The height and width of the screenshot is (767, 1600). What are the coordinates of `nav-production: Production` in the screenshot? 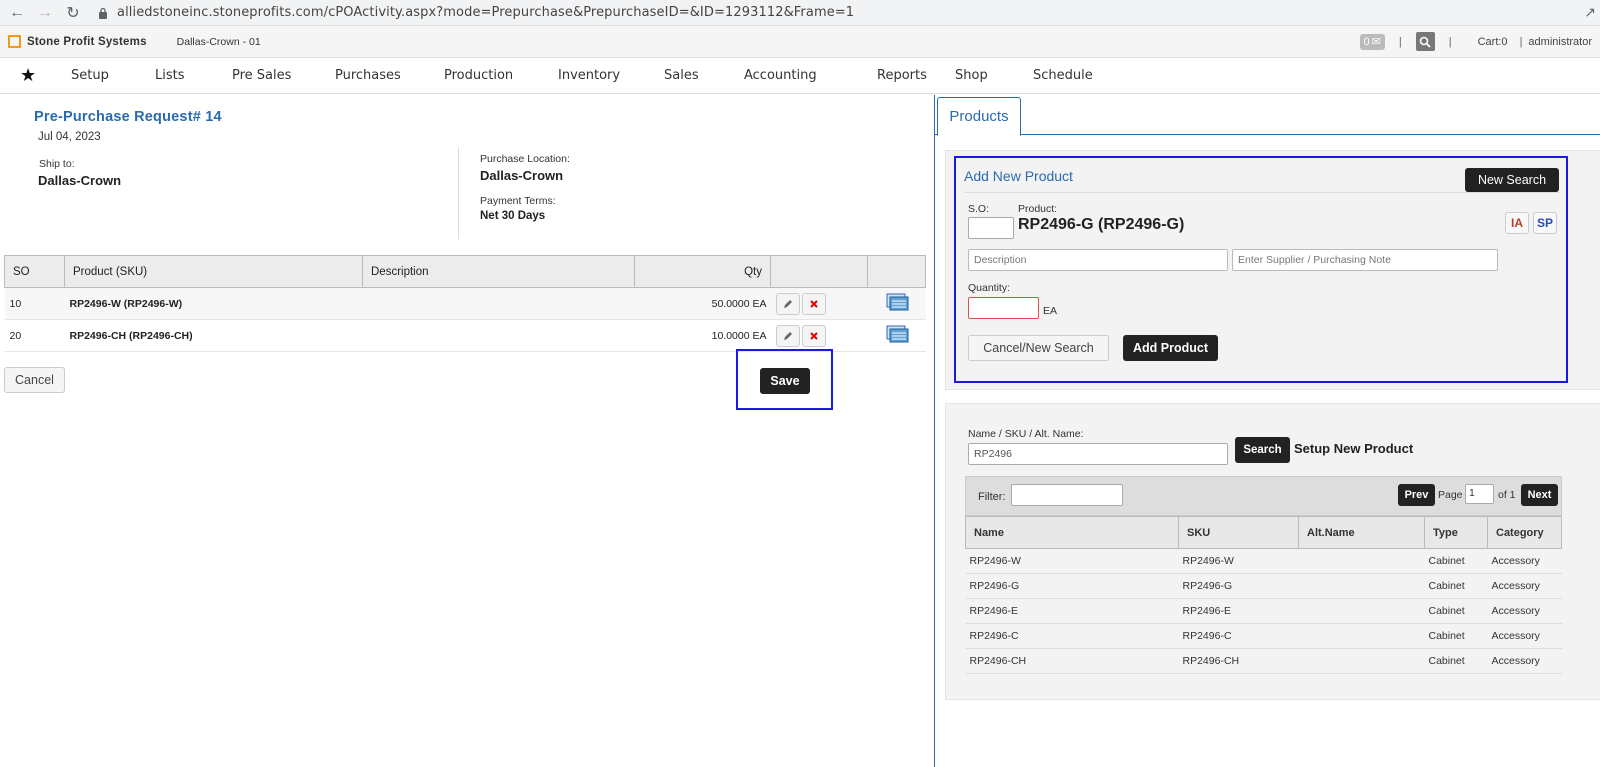 It's located at (478, 75).